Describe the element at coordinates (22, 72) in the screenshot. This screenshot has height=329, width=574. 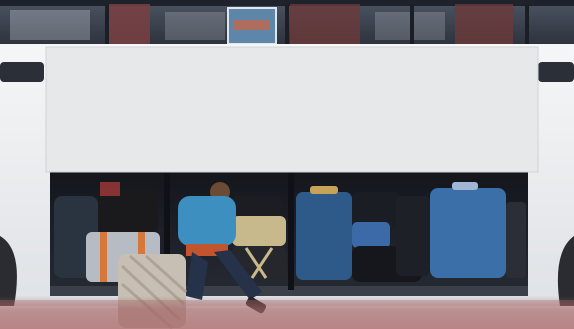
I see `left-mirror-light` at that location.